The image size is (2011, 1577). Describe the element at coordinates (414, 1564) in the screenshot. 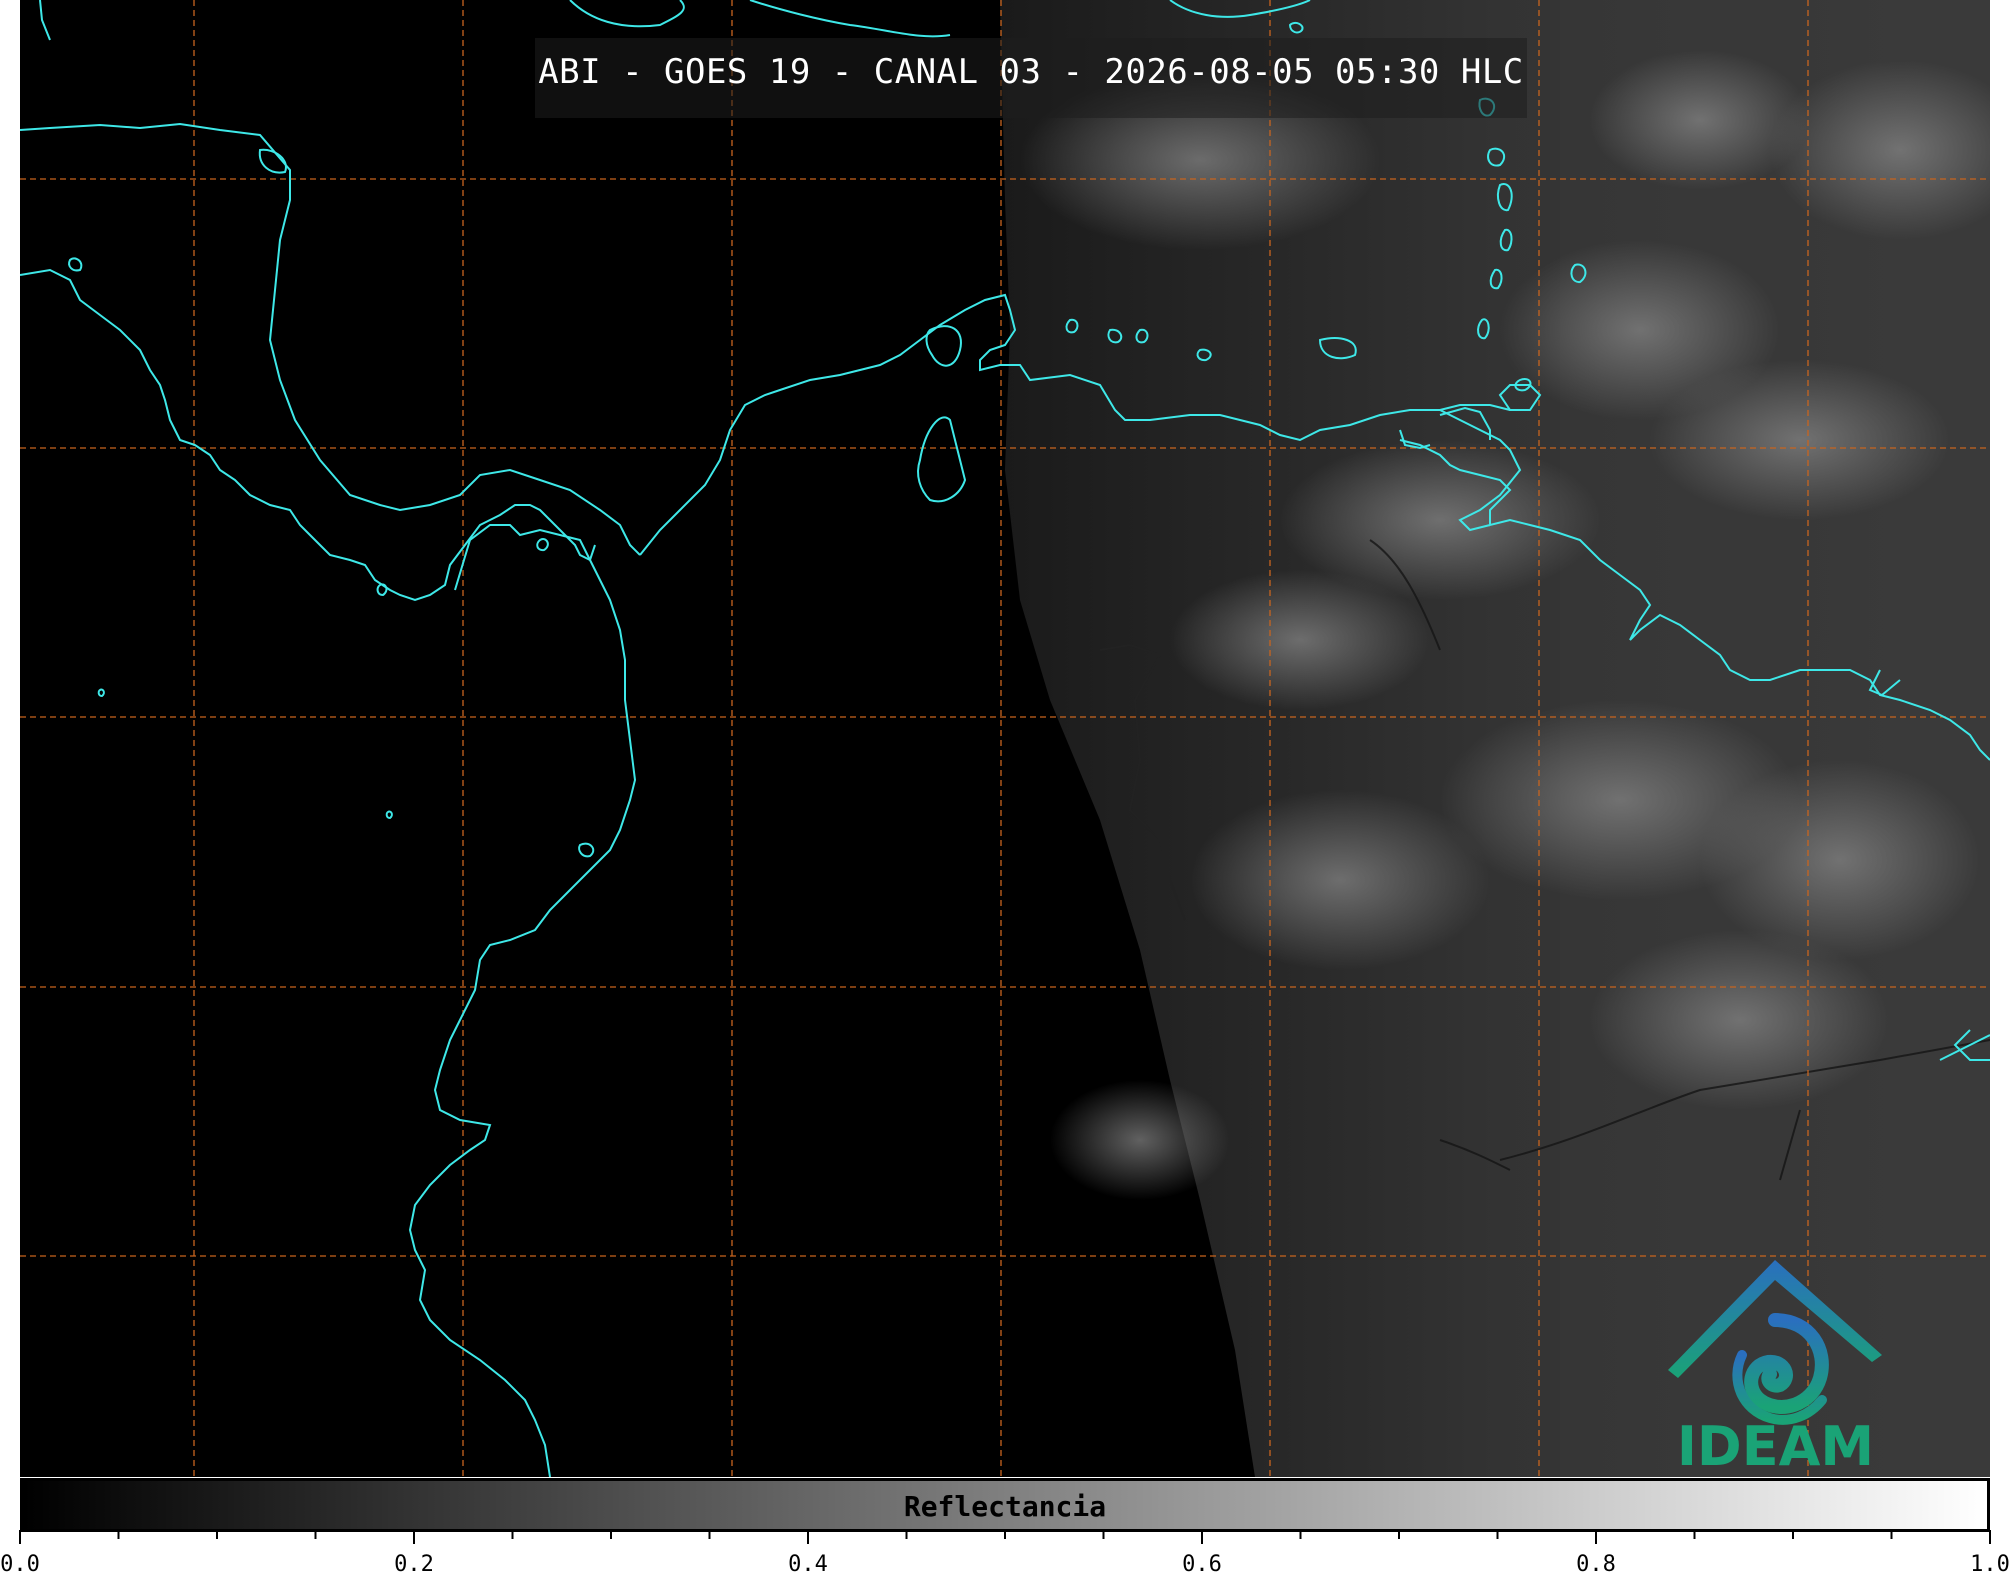

I see `colorbar-tick-label: 0.2` at that location.